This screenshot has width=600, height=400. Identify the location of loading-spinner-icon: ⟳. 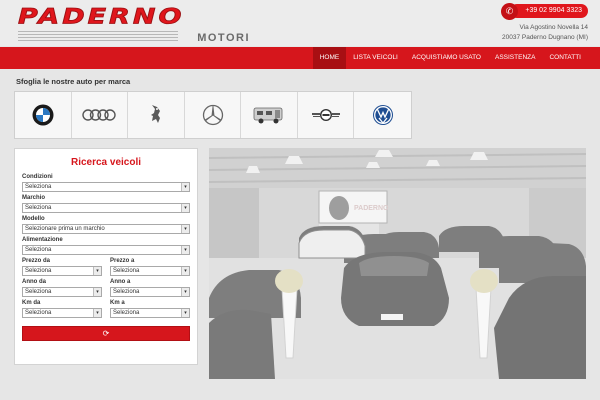
(106, 333).